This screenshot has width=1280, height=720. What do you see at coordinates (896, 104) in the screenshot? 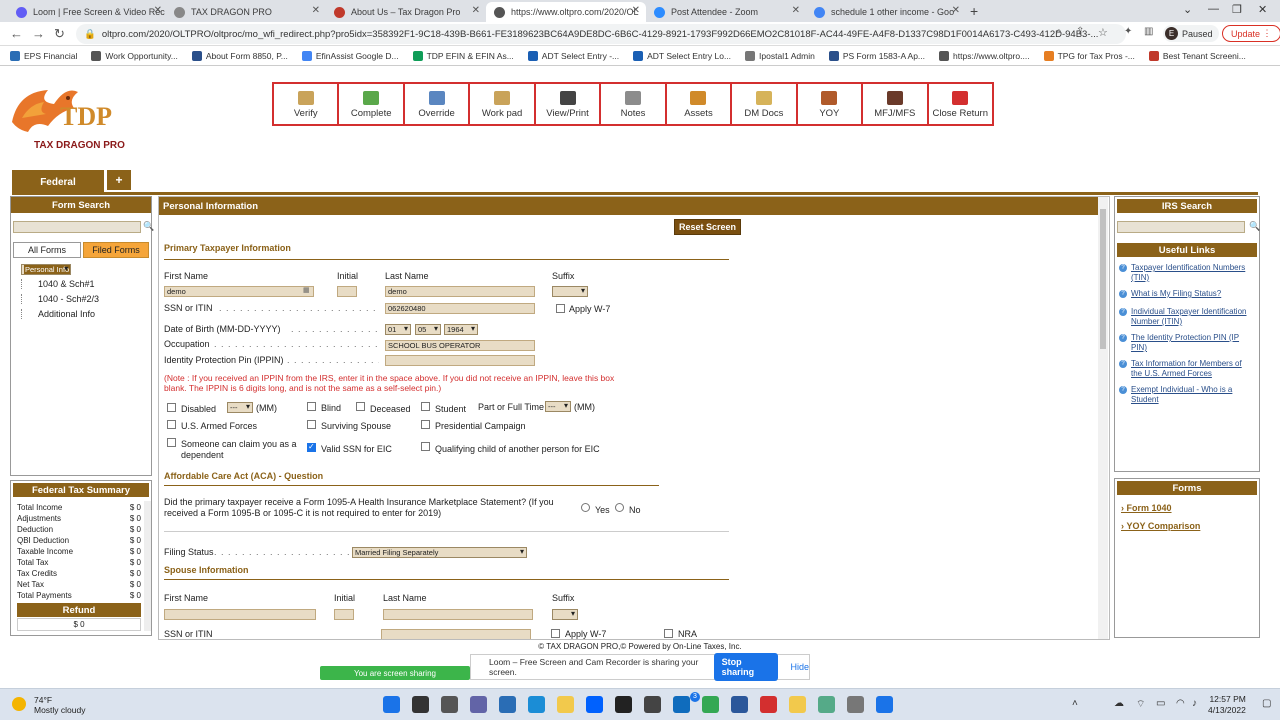
I see `mfj-mfs-button: MFJ/MFS` at bounding box center [896, 104].